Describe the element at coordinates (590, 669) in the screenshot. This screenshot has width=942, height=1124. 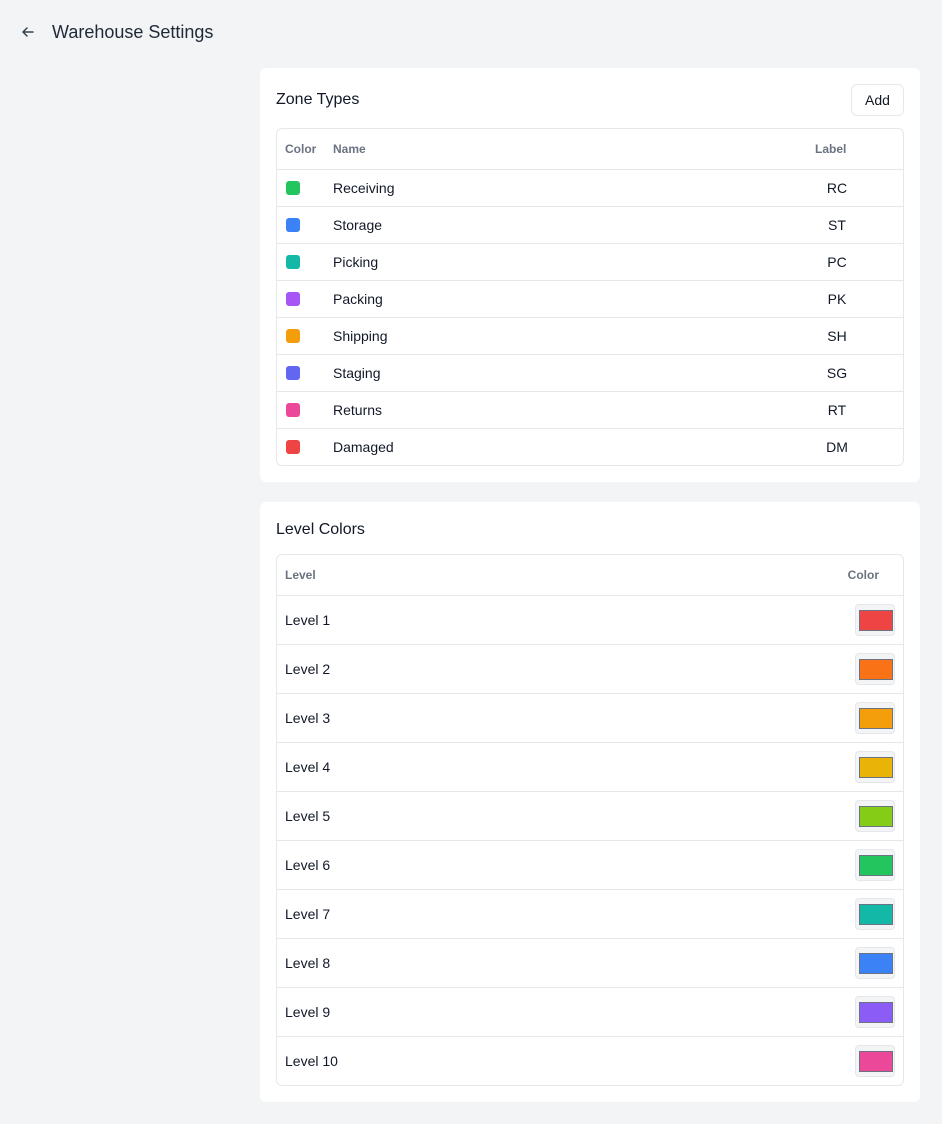
I see `level-color-row: Level 2` at that location.